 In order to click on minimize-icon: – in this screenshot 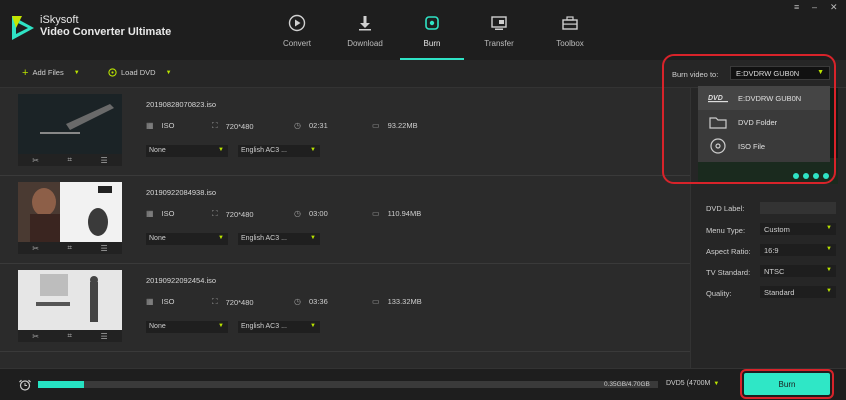, I will do `click(814, 7)`.